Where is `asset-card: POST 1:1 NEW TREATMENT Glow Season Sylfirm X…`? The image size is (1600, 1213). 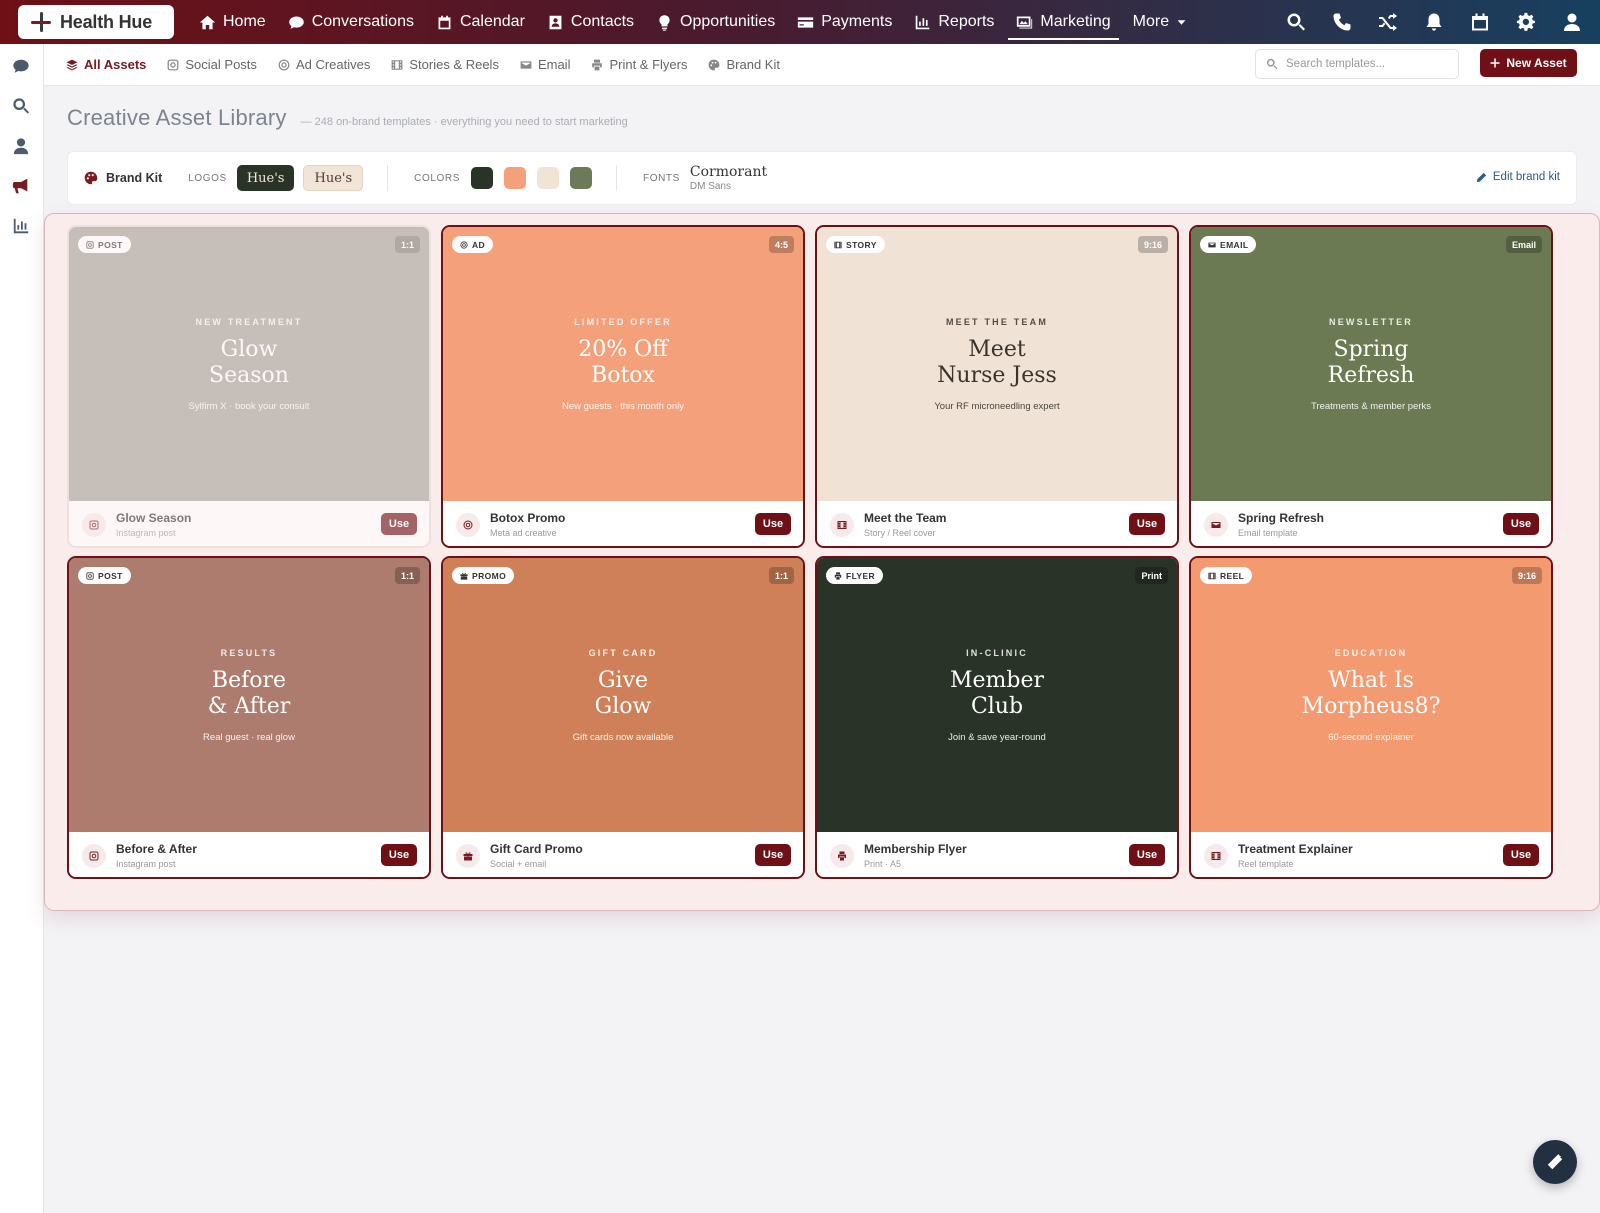
asset-card: POST 1:1 NEW TREATMENT Glow Season Sylfirm X… is located at coordinates (249, 386).